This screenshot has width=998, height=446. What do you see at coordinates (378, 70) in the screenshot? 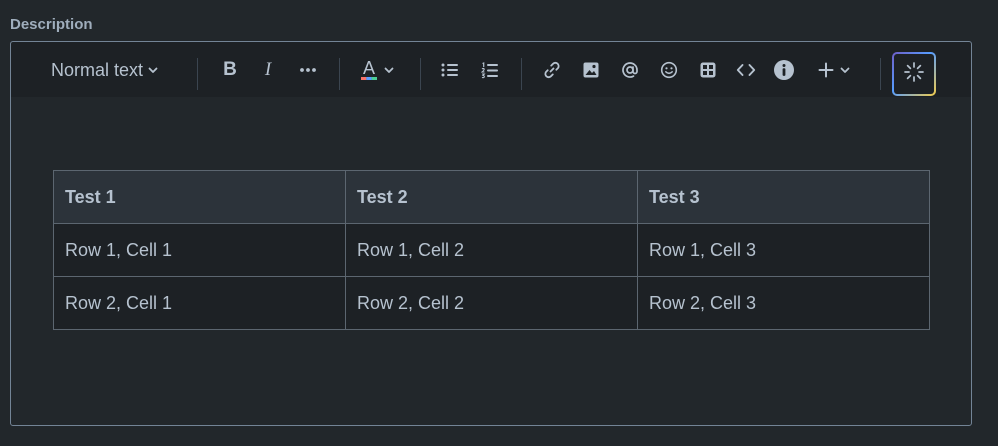
I see `text-color-button: A` at bounding box center [378, 70].